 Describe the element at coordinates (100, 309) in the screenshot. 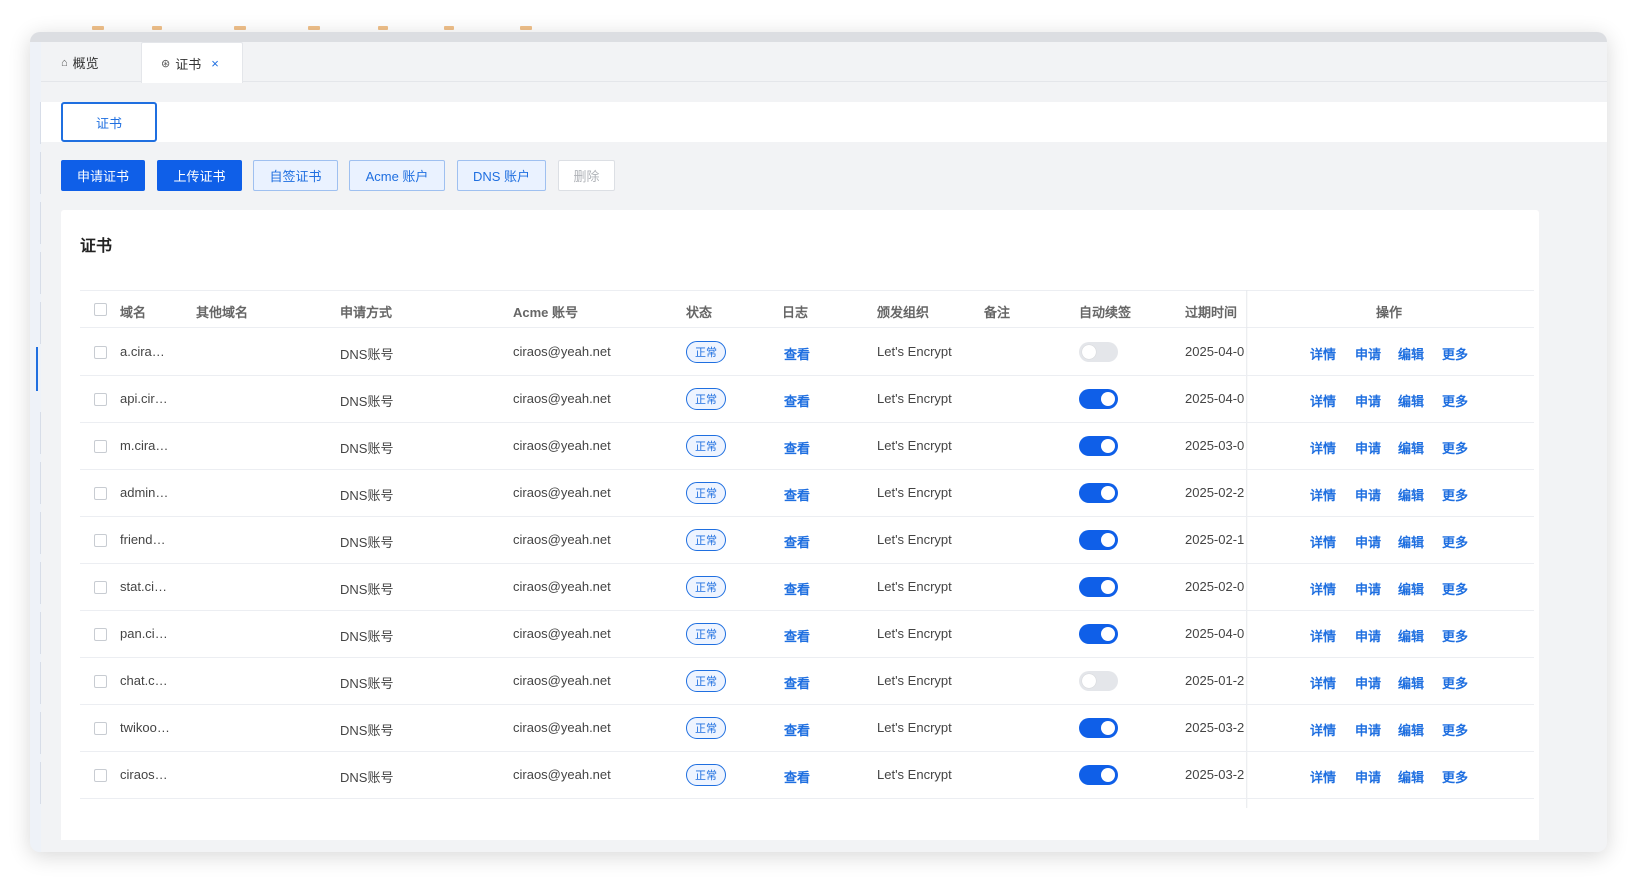

I see `select-all-checkbox` at that location.